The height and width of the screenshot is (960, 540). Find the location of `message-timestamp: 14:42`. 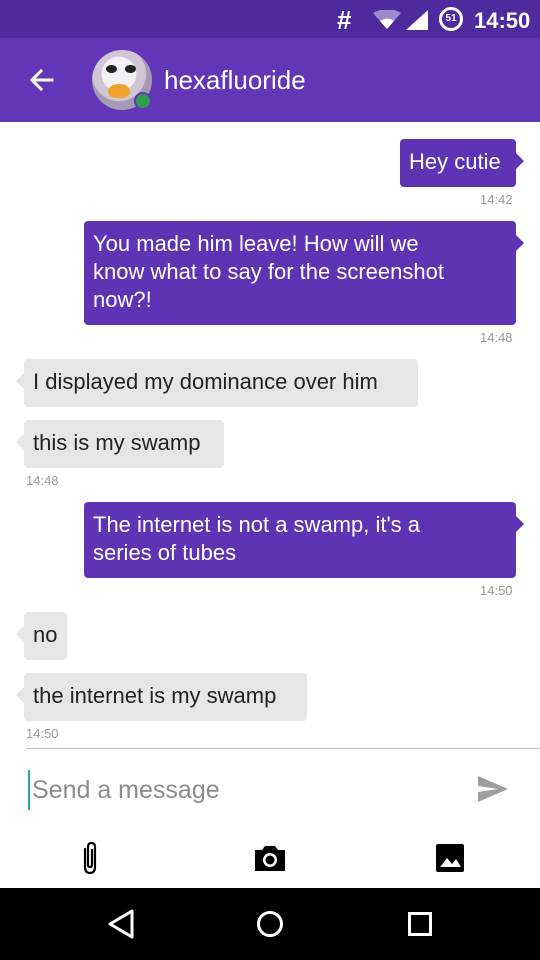

message-timestamp: 14:42 is located at coordinates (496, 199).